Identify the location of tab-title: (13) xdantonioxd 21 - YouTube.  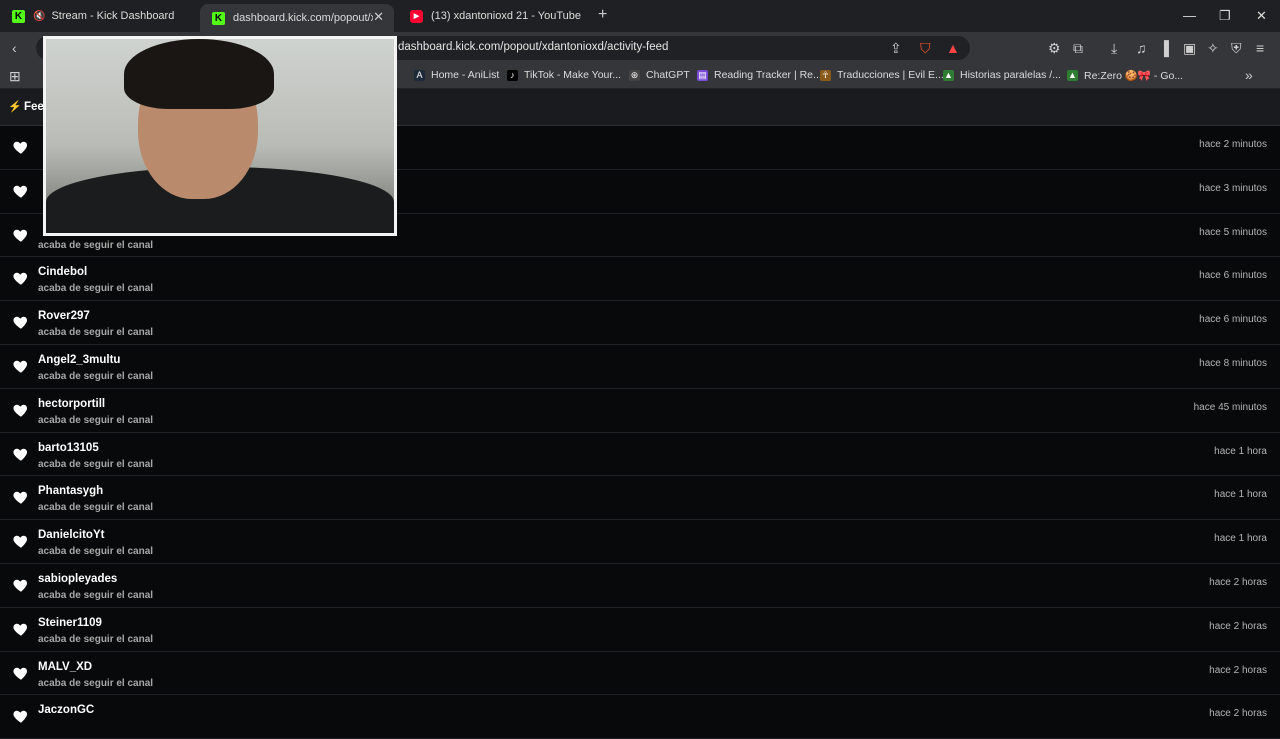
(506, 16).